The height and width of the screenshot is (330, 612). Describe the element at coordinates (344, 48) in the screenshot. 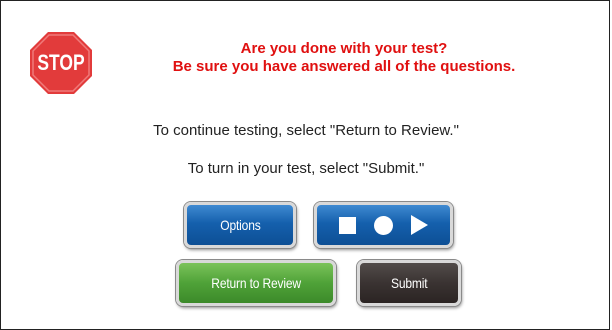

I see `heading-line-1: Are you done with your test?` at that location.